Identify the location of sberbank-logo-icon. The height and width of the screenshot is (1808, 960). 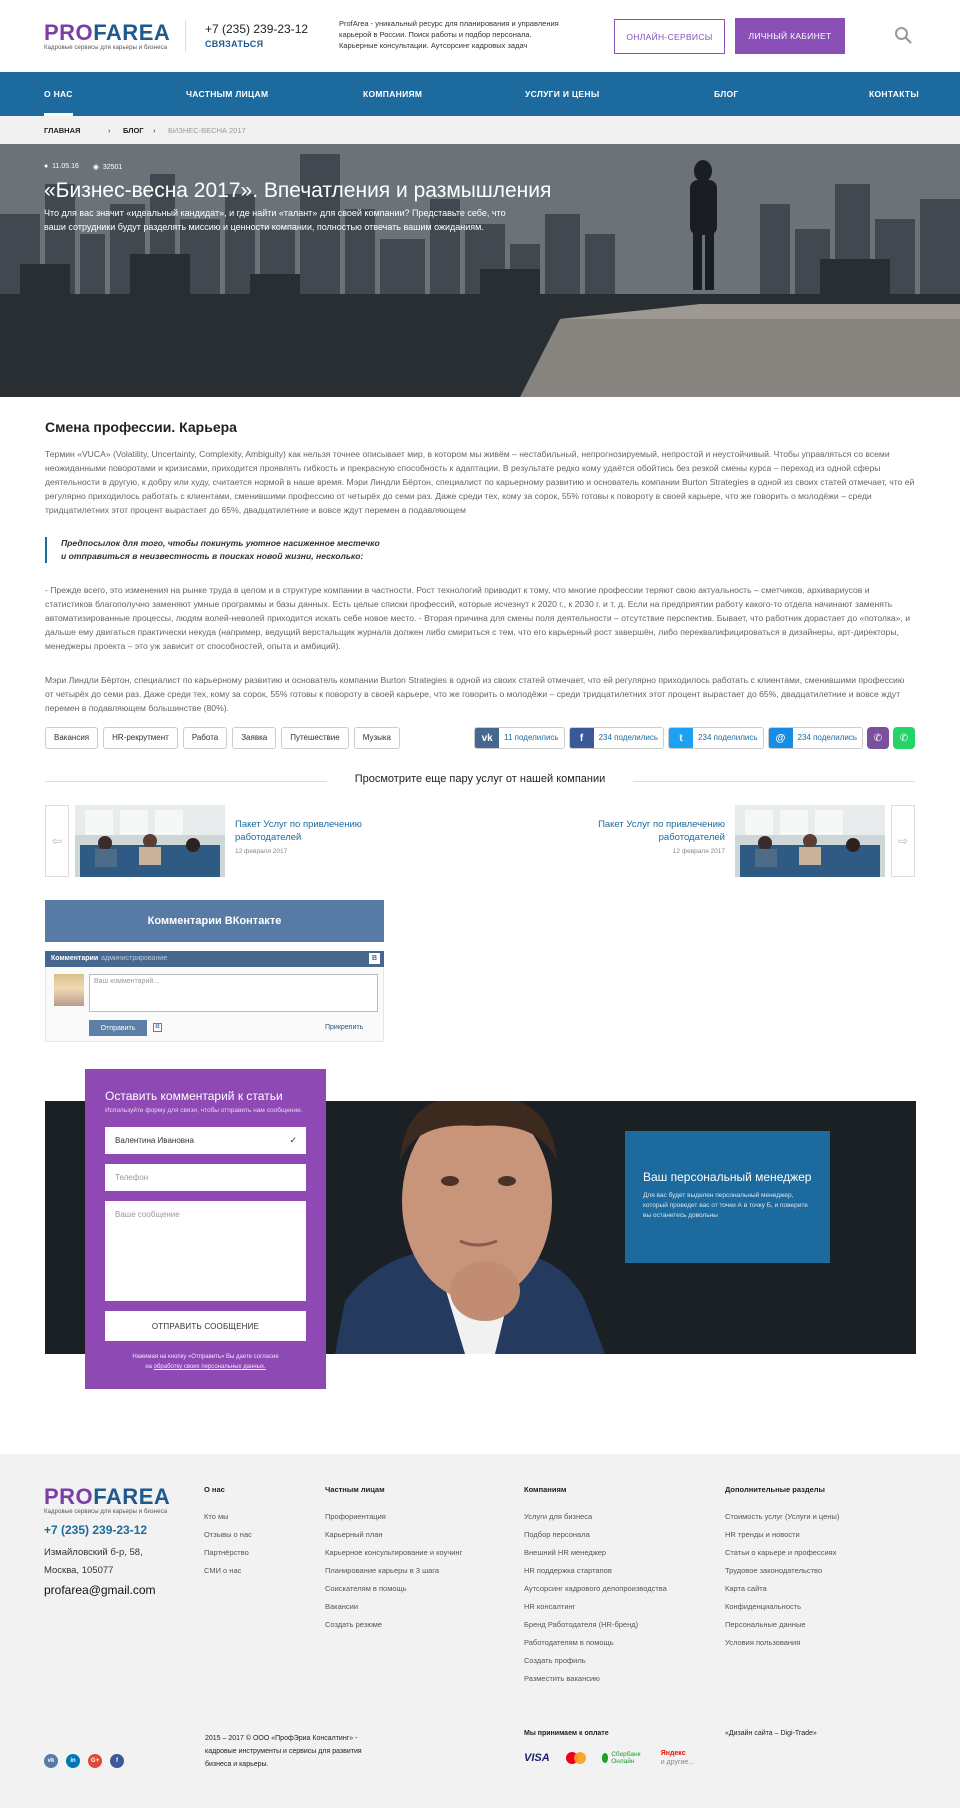
(605, 1758).